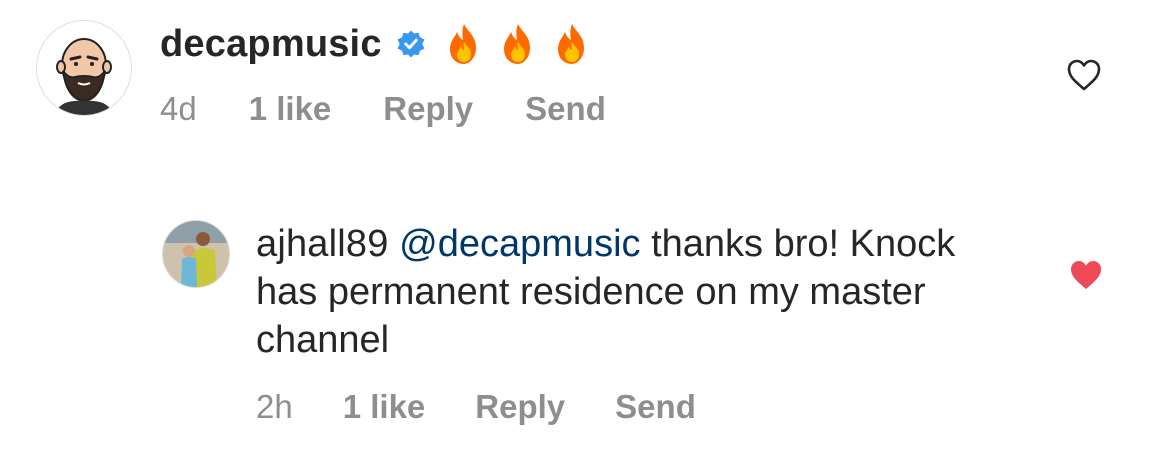 This screenshot has height=474, width=1170. I want to click on timestamp: 2h, so click(274, 406).